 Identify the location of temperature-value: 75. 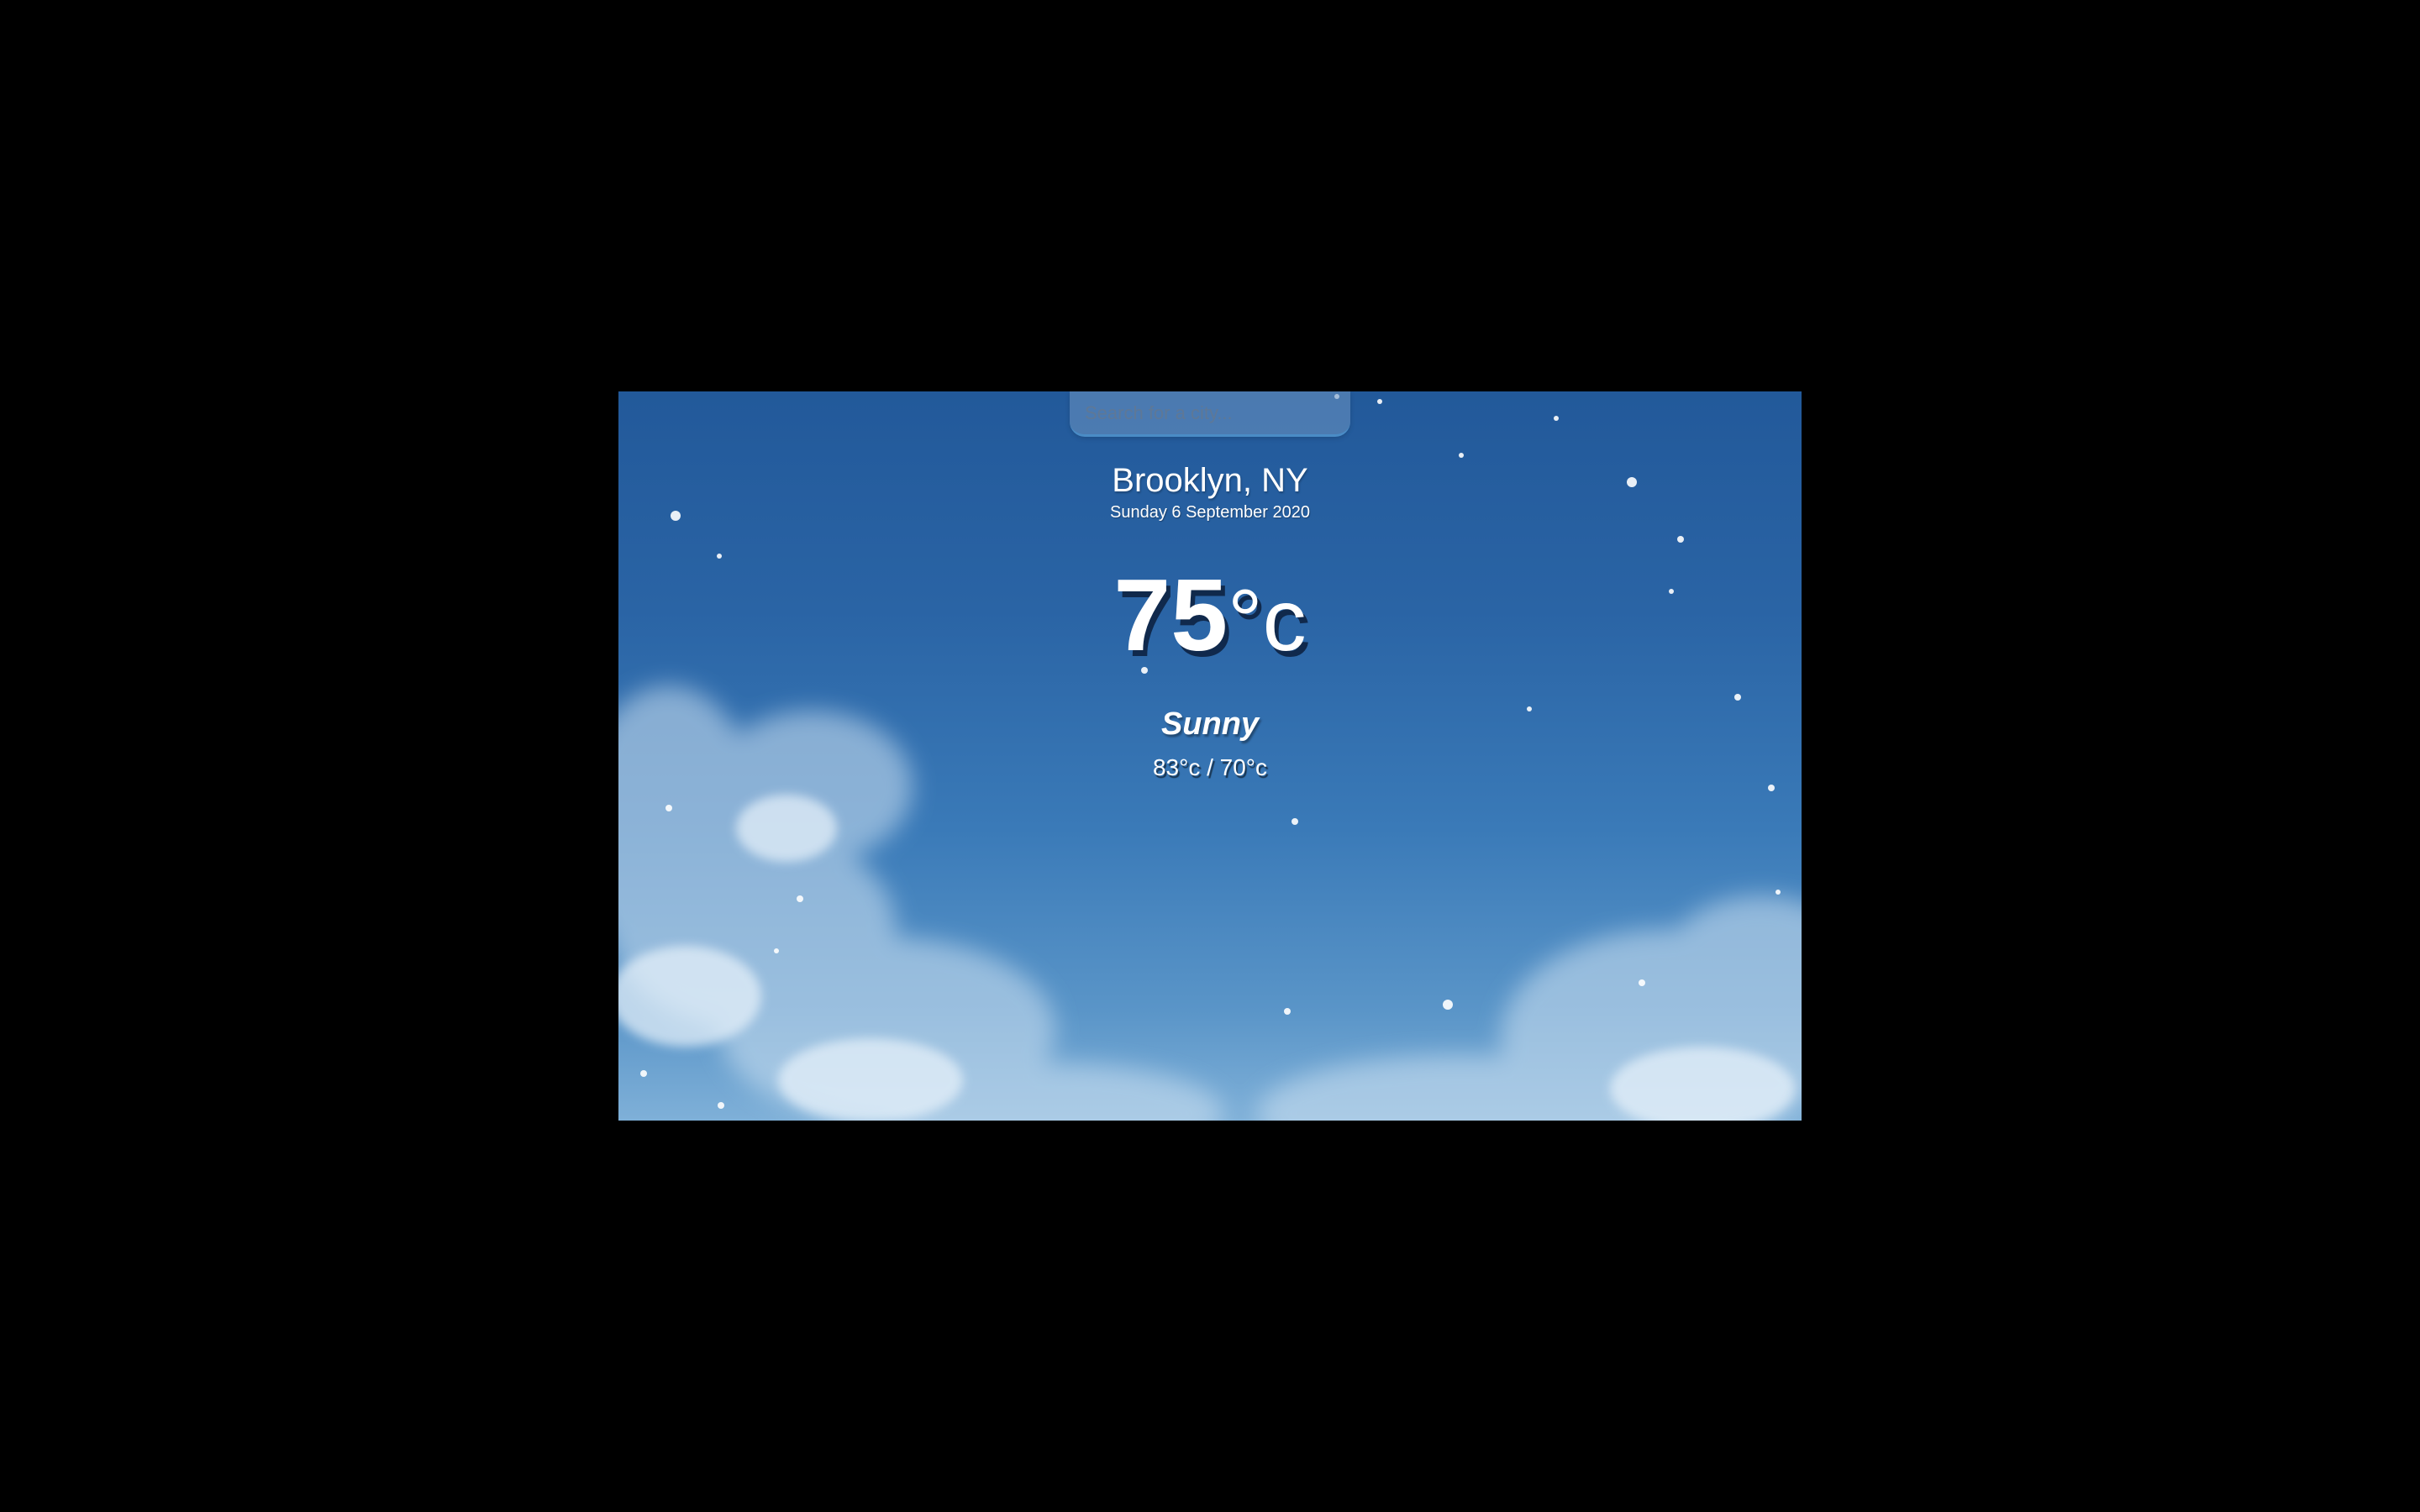
(1170, 615).